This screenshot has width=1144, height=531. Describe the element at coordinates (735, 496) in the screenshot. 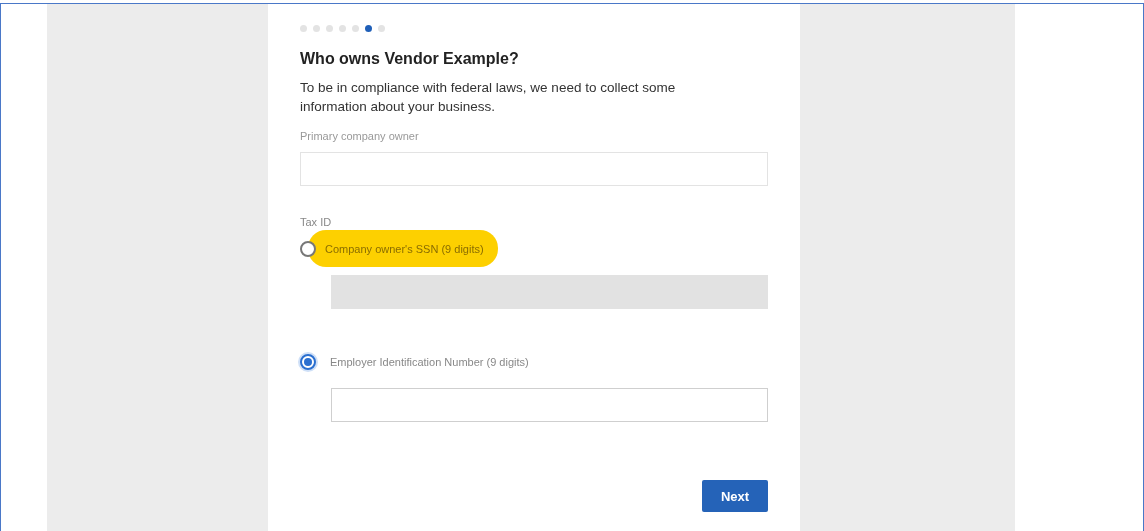

I see `next-button: Next` at that location.